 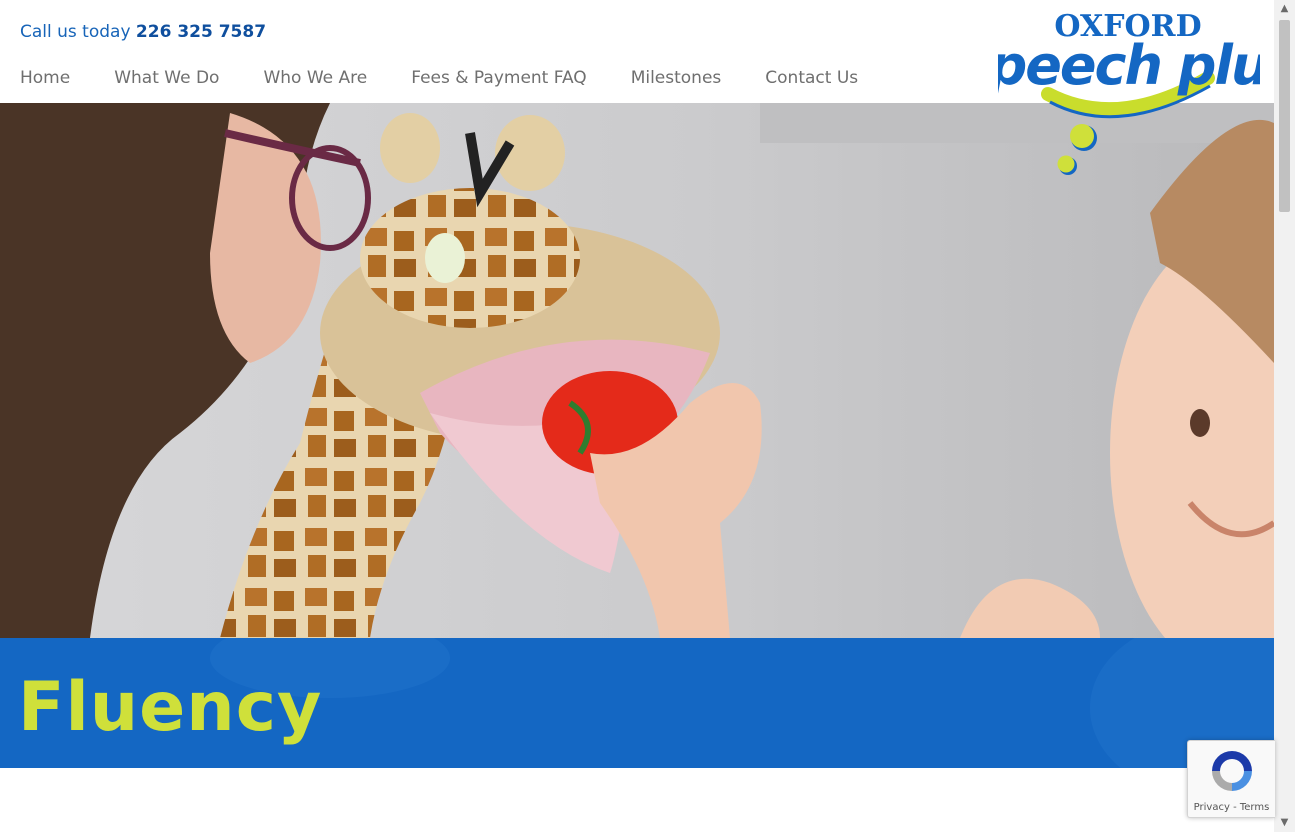 I want to click on recaptcha-terms-link: Terms, so click(x=1254, y=807).